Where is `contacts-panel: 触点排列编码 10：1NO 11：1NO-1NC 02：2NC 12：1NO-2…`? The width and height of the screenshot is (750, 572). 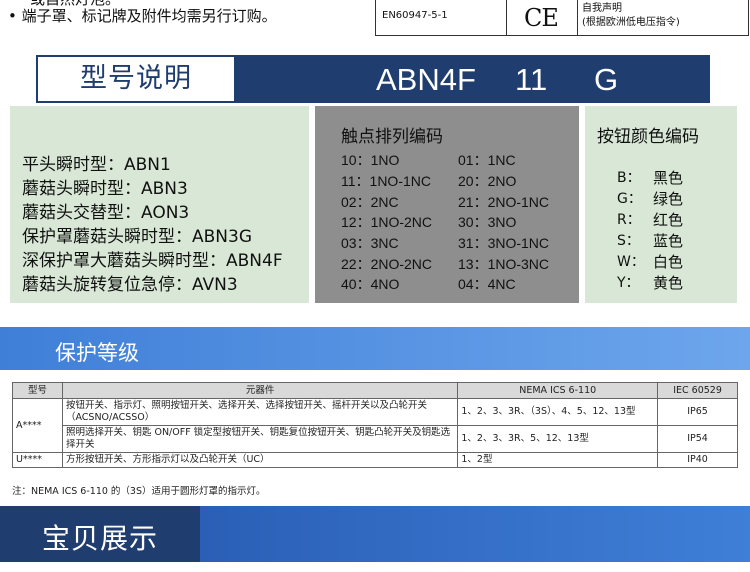 contacts-panel: 触点排列编码 10：1NO 11：1NO-1NC 02：2NC 12：1NO-2… is located at coordinates (447, 204).